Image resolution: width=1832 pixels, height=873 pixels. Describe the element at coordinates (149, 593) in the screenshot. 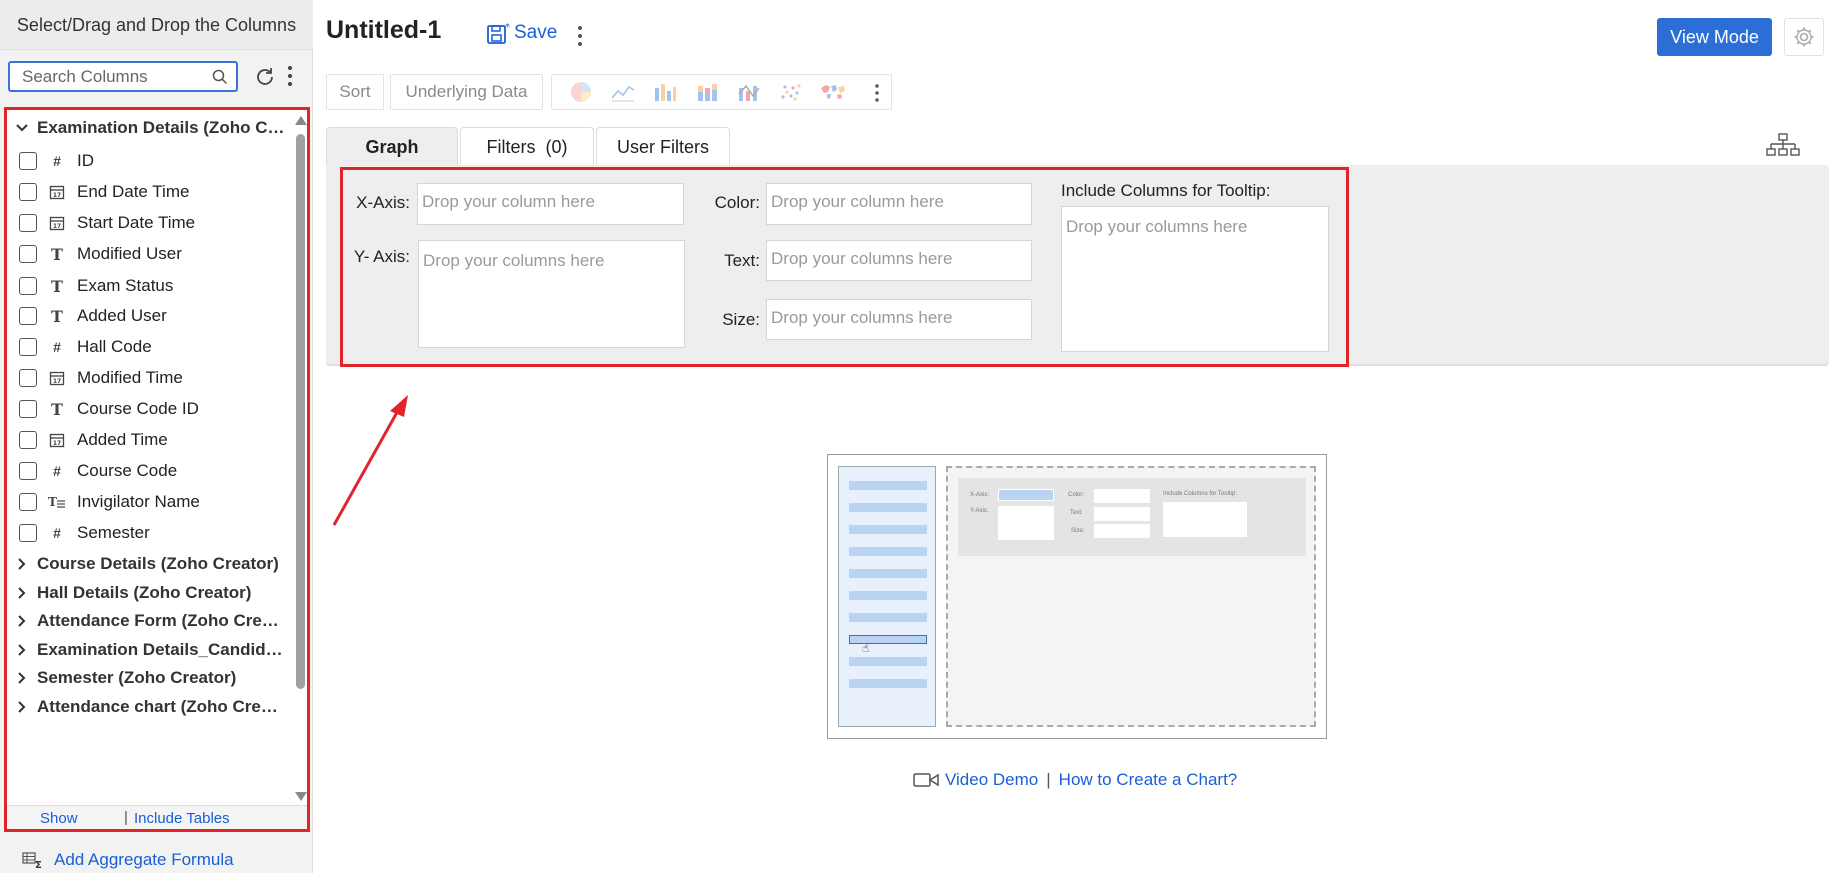

I see `table-row: Hall Details (Zoho Creator)` at that location.